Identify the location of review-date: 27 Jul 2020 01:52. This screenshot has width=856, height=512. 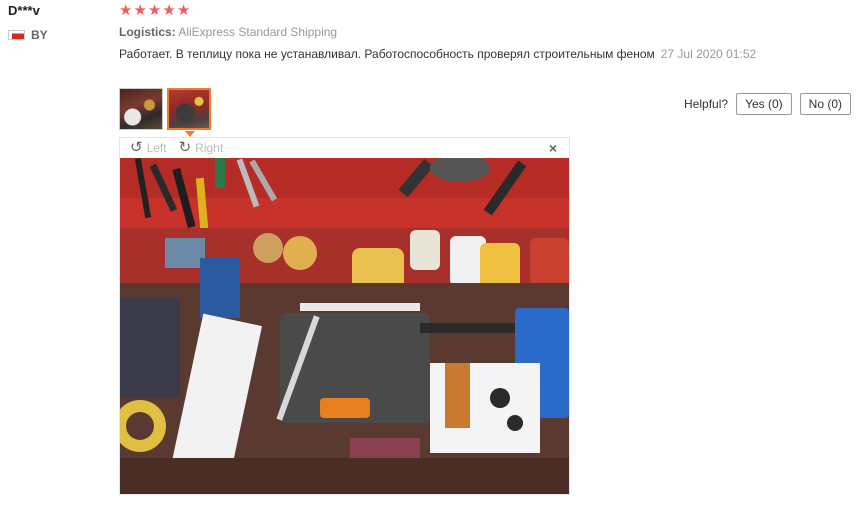
(708, 54).